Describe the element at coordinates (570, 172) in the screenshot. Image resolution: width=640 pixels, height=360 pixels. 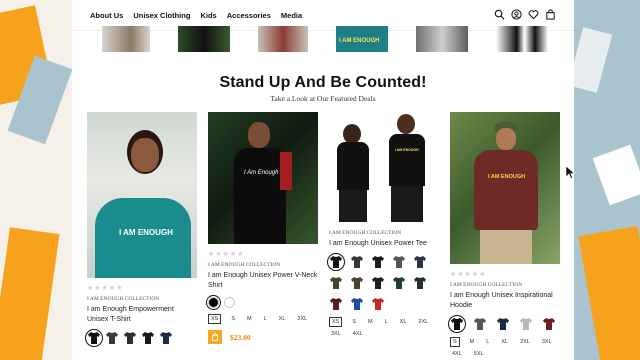
I see `mouse-cursor-icon` at that location.